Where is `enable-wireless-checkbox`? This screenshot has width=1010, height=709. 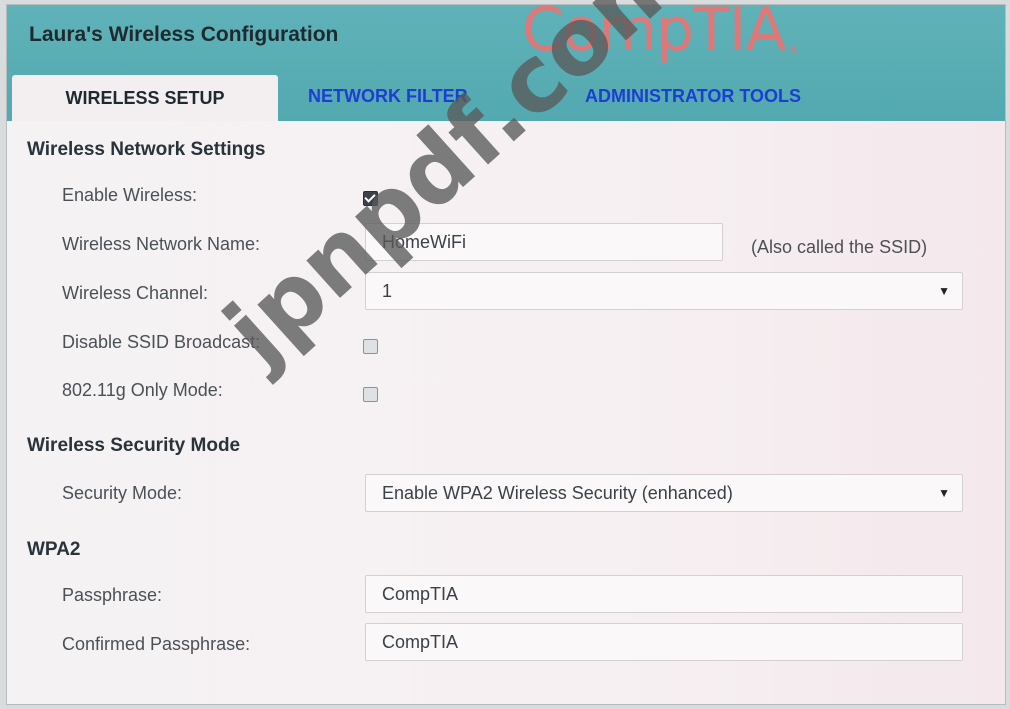 enable-wireless-checkbox is located at coordinates (370, 198).